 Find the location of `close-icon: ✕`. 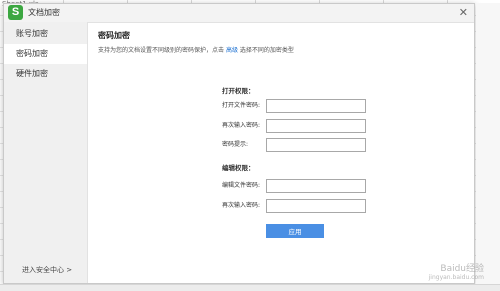

close-icon: ✕ is located at coordinates (463, 13).